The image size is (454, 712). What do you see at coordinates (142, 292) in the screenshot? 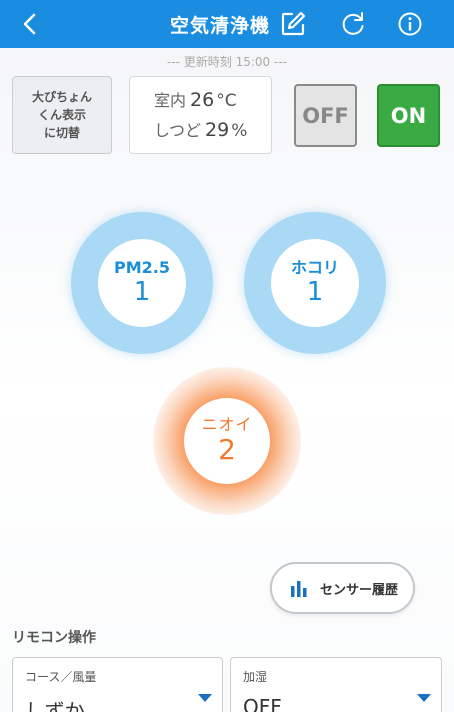
I see `pm25-sensor-level: 1` at bounding box center [142, 292].